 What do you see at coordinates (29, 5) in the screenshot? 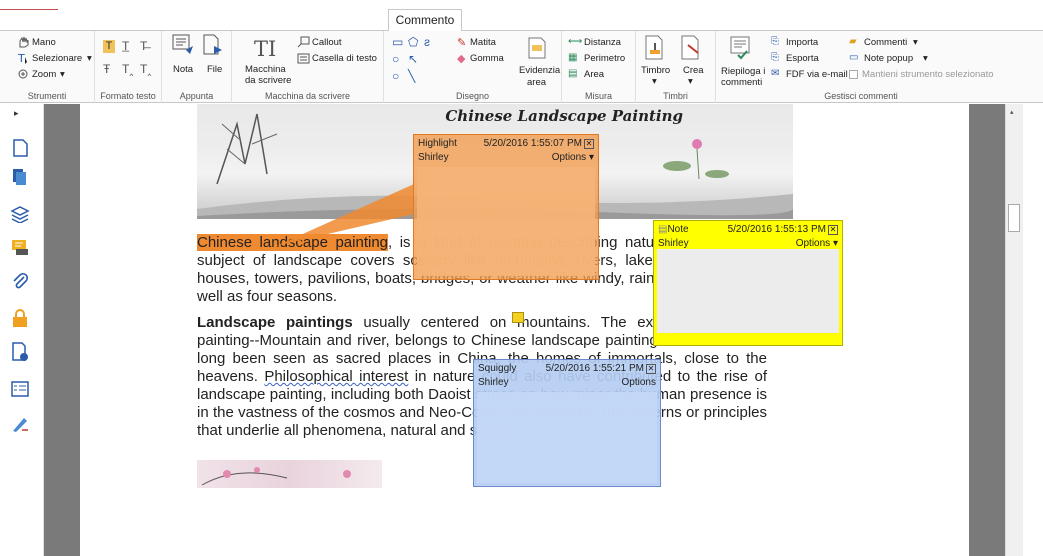
I see `app-logo-fragment` at bounding box center [29, 5].